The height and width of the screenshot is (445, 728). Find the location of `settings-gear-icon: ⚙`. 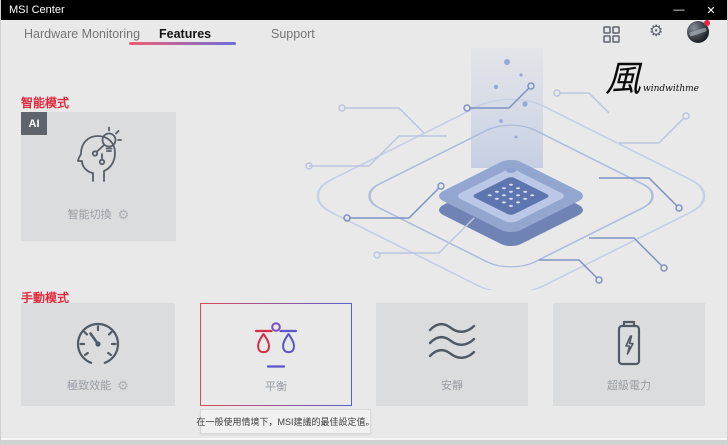

settings-gear-icon: ⚙ is located at coordinates (656, 32).